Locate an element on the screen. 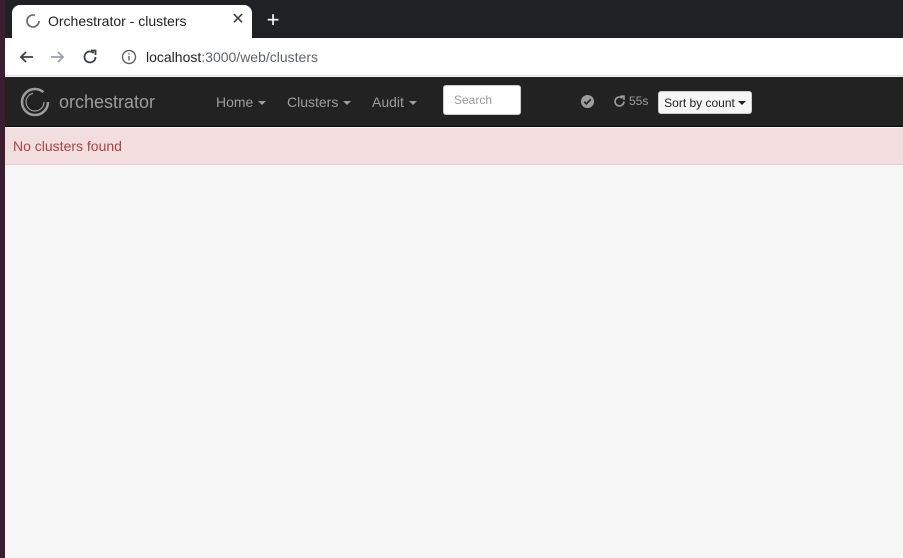 The width and height of the screenshot is (903, 558). sort-by-count-button: Sort by count is located at coordinates (705, 102).